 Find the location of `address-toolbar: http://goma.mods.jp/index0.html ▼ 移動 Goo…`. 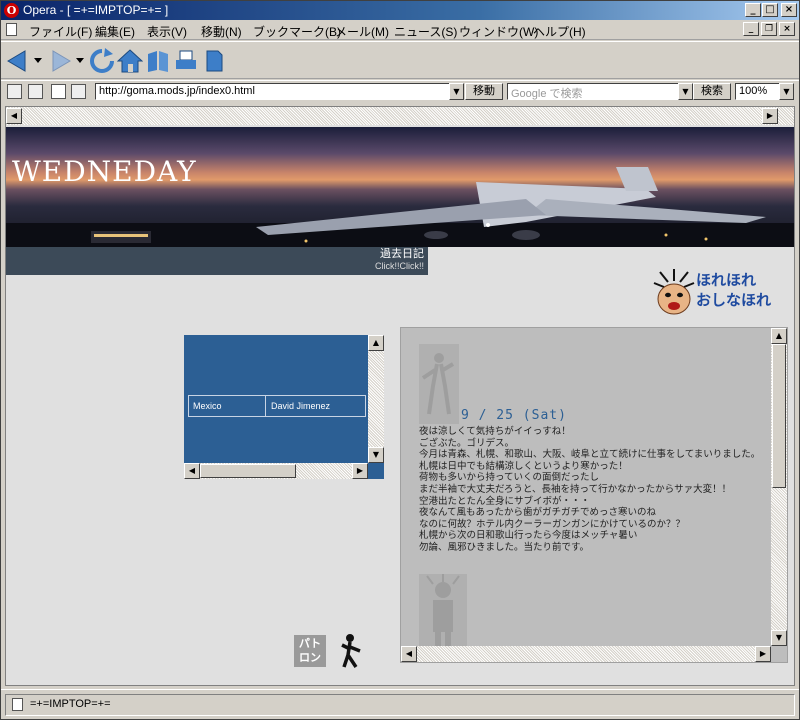

address-toolbar: http://goma.mods.jp/index0.html ▼ 移動 Goo… is located at coordinates (400, 91).